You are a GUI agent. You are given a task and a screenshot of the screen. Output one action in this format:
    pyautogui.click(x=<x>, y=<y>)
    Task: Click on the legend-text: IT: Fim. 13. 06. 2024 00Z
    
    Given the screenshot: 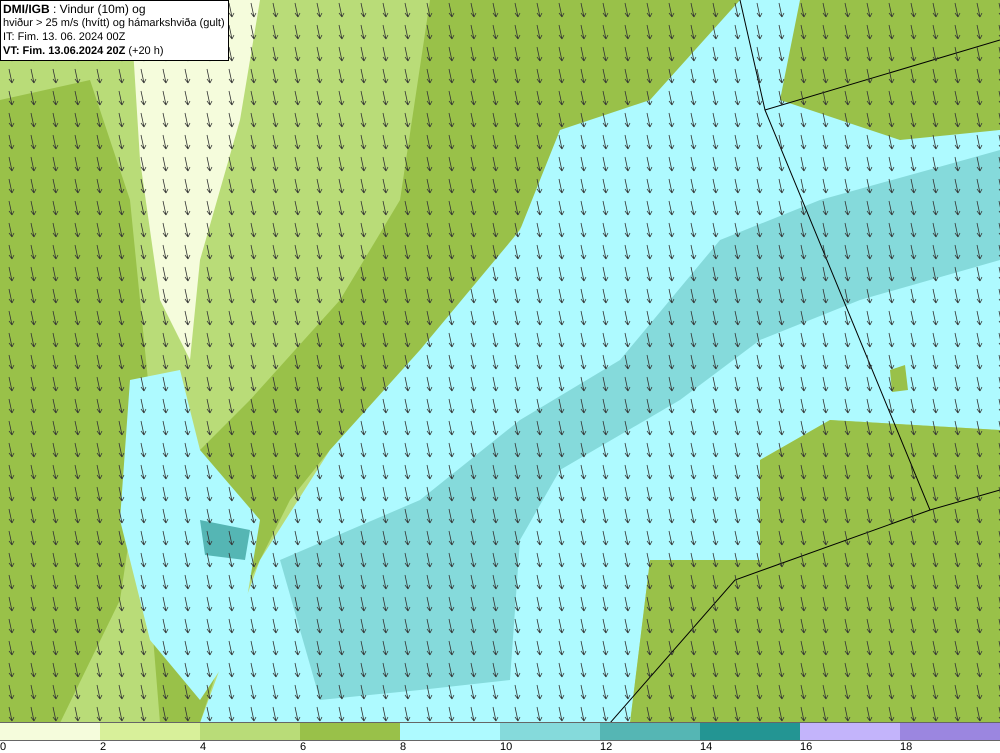 What is the action you would take?
    pyautogui.click(x=64, y=37)
    